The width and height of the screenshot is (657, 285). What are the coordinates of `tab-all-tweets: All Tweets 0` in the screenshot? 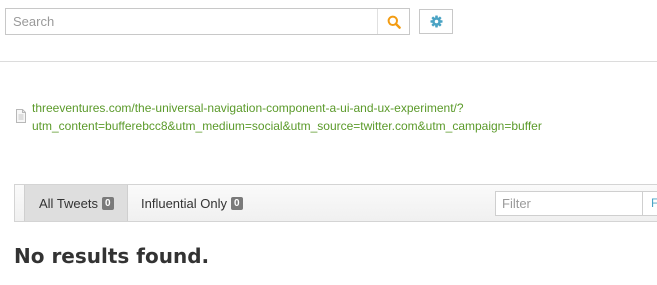 It's located at (76, 203).